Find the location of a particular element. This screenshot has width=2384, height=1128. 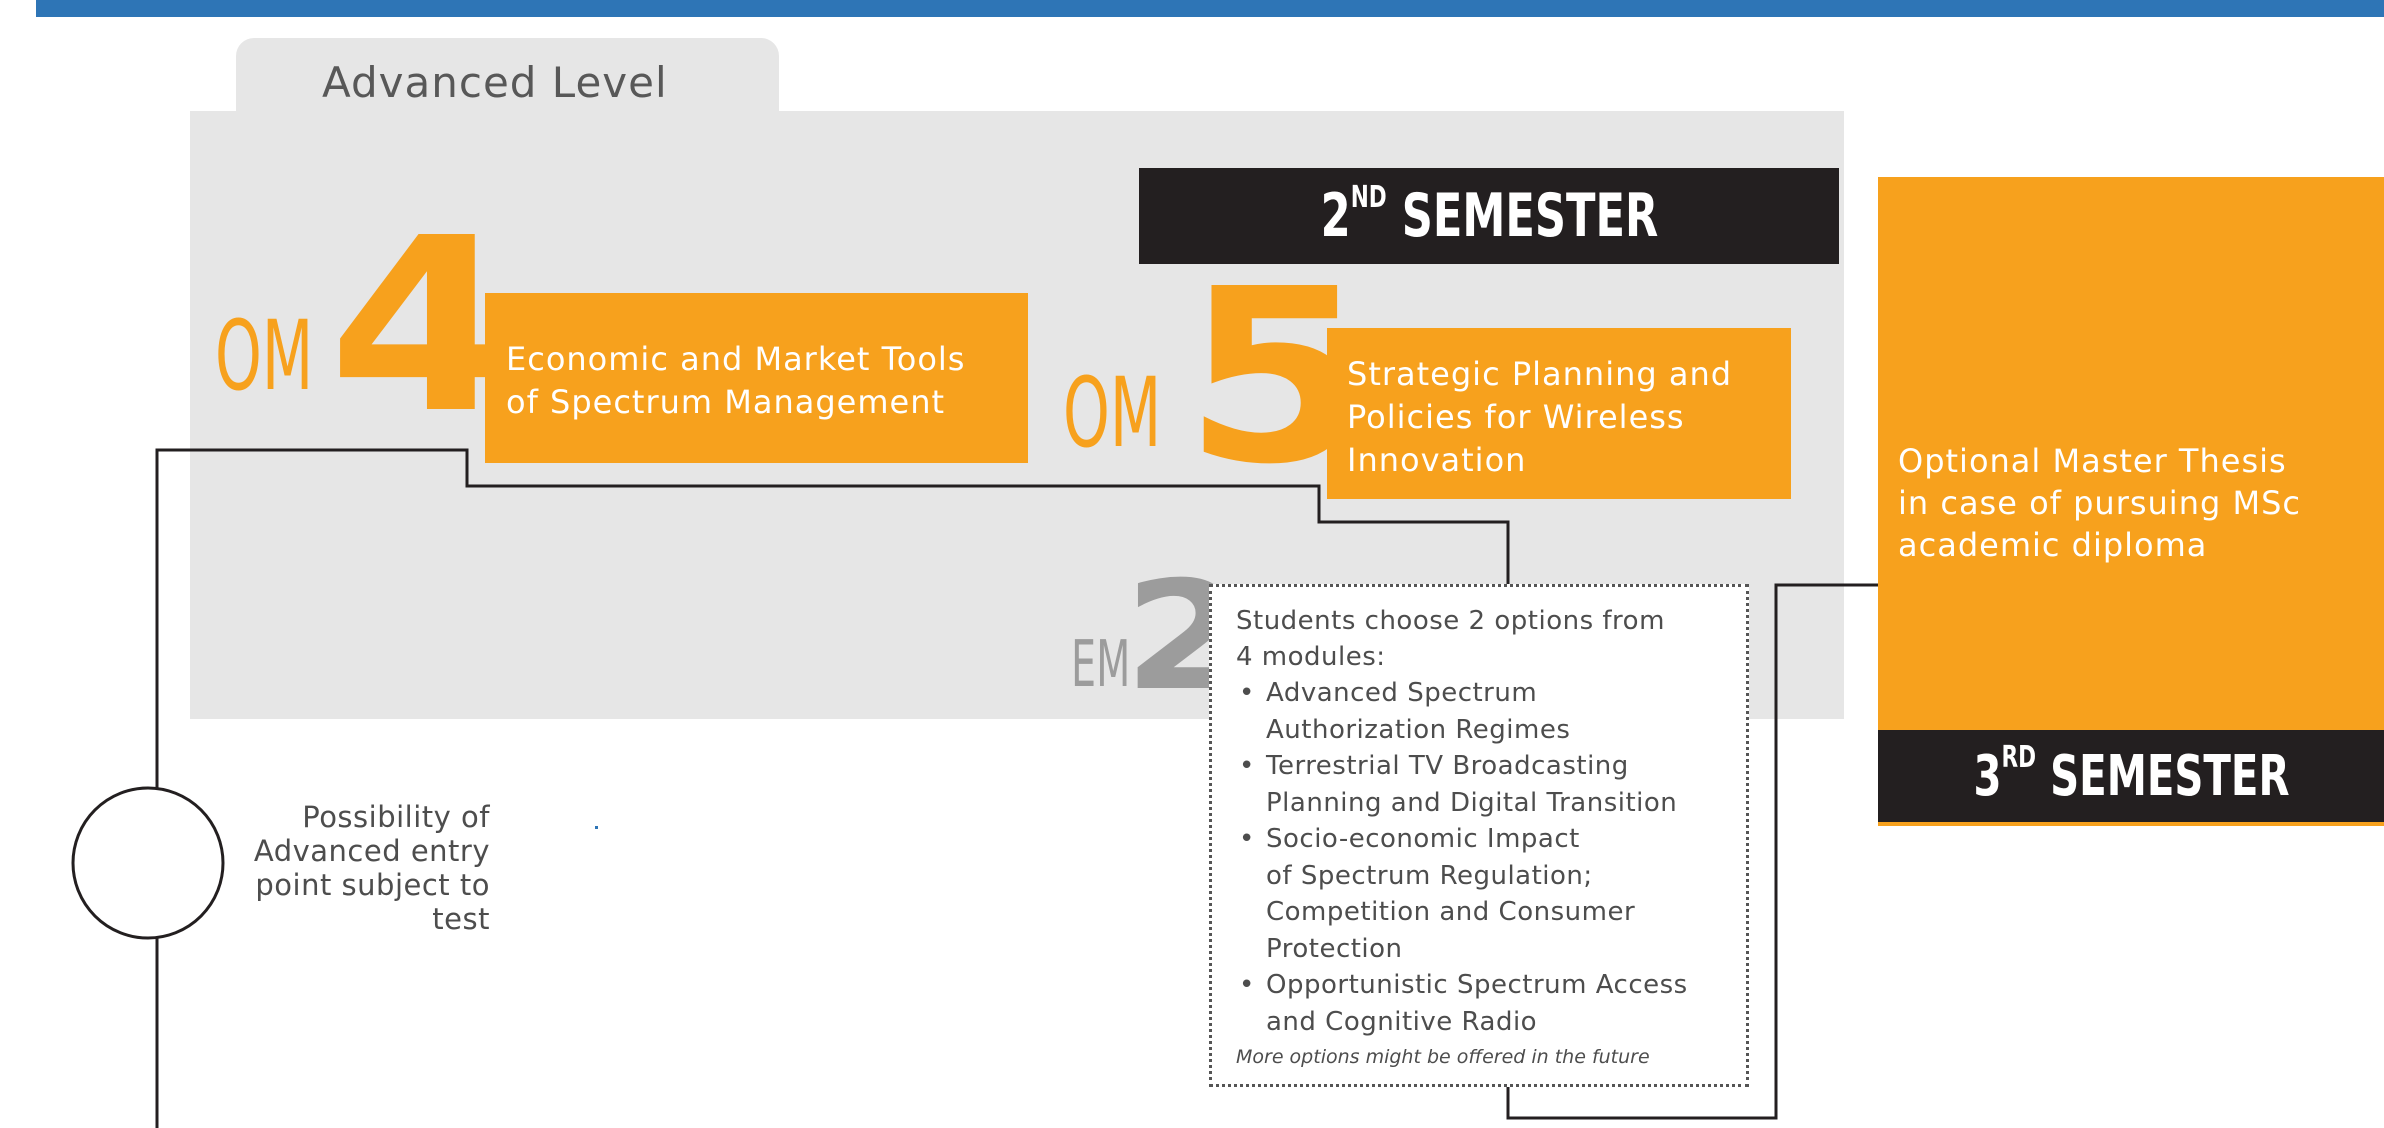

thesis-line: academic diploma is located at coordinates (2053, 545).